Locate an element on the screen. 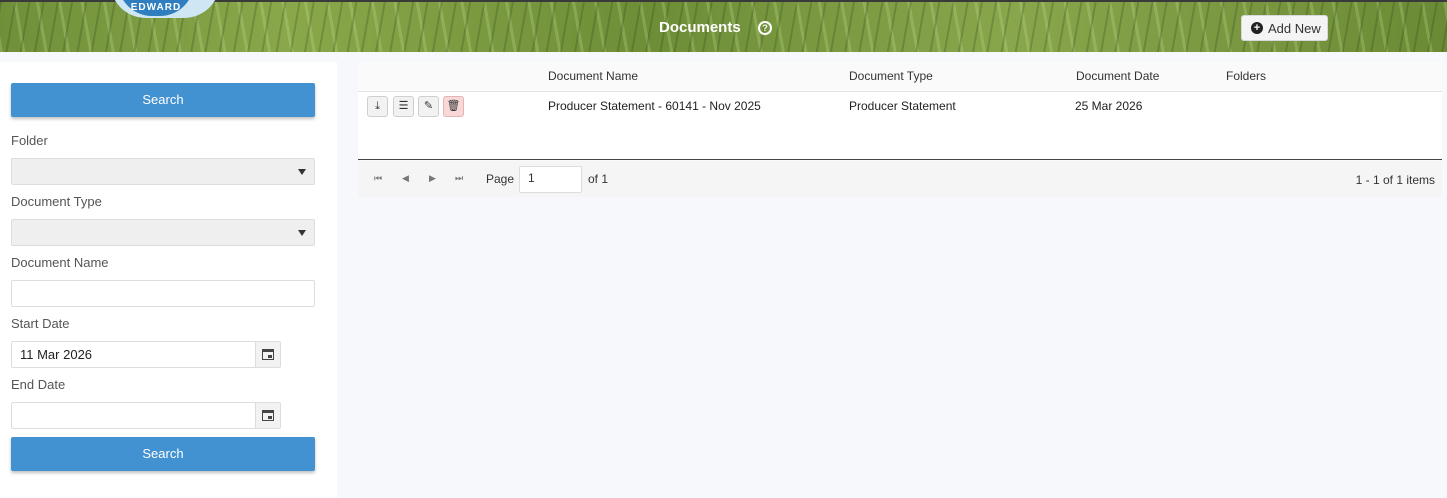 The width and height of the screenshot is (1447, 498). logo: EDWARD is located at coordinates (165, 9).